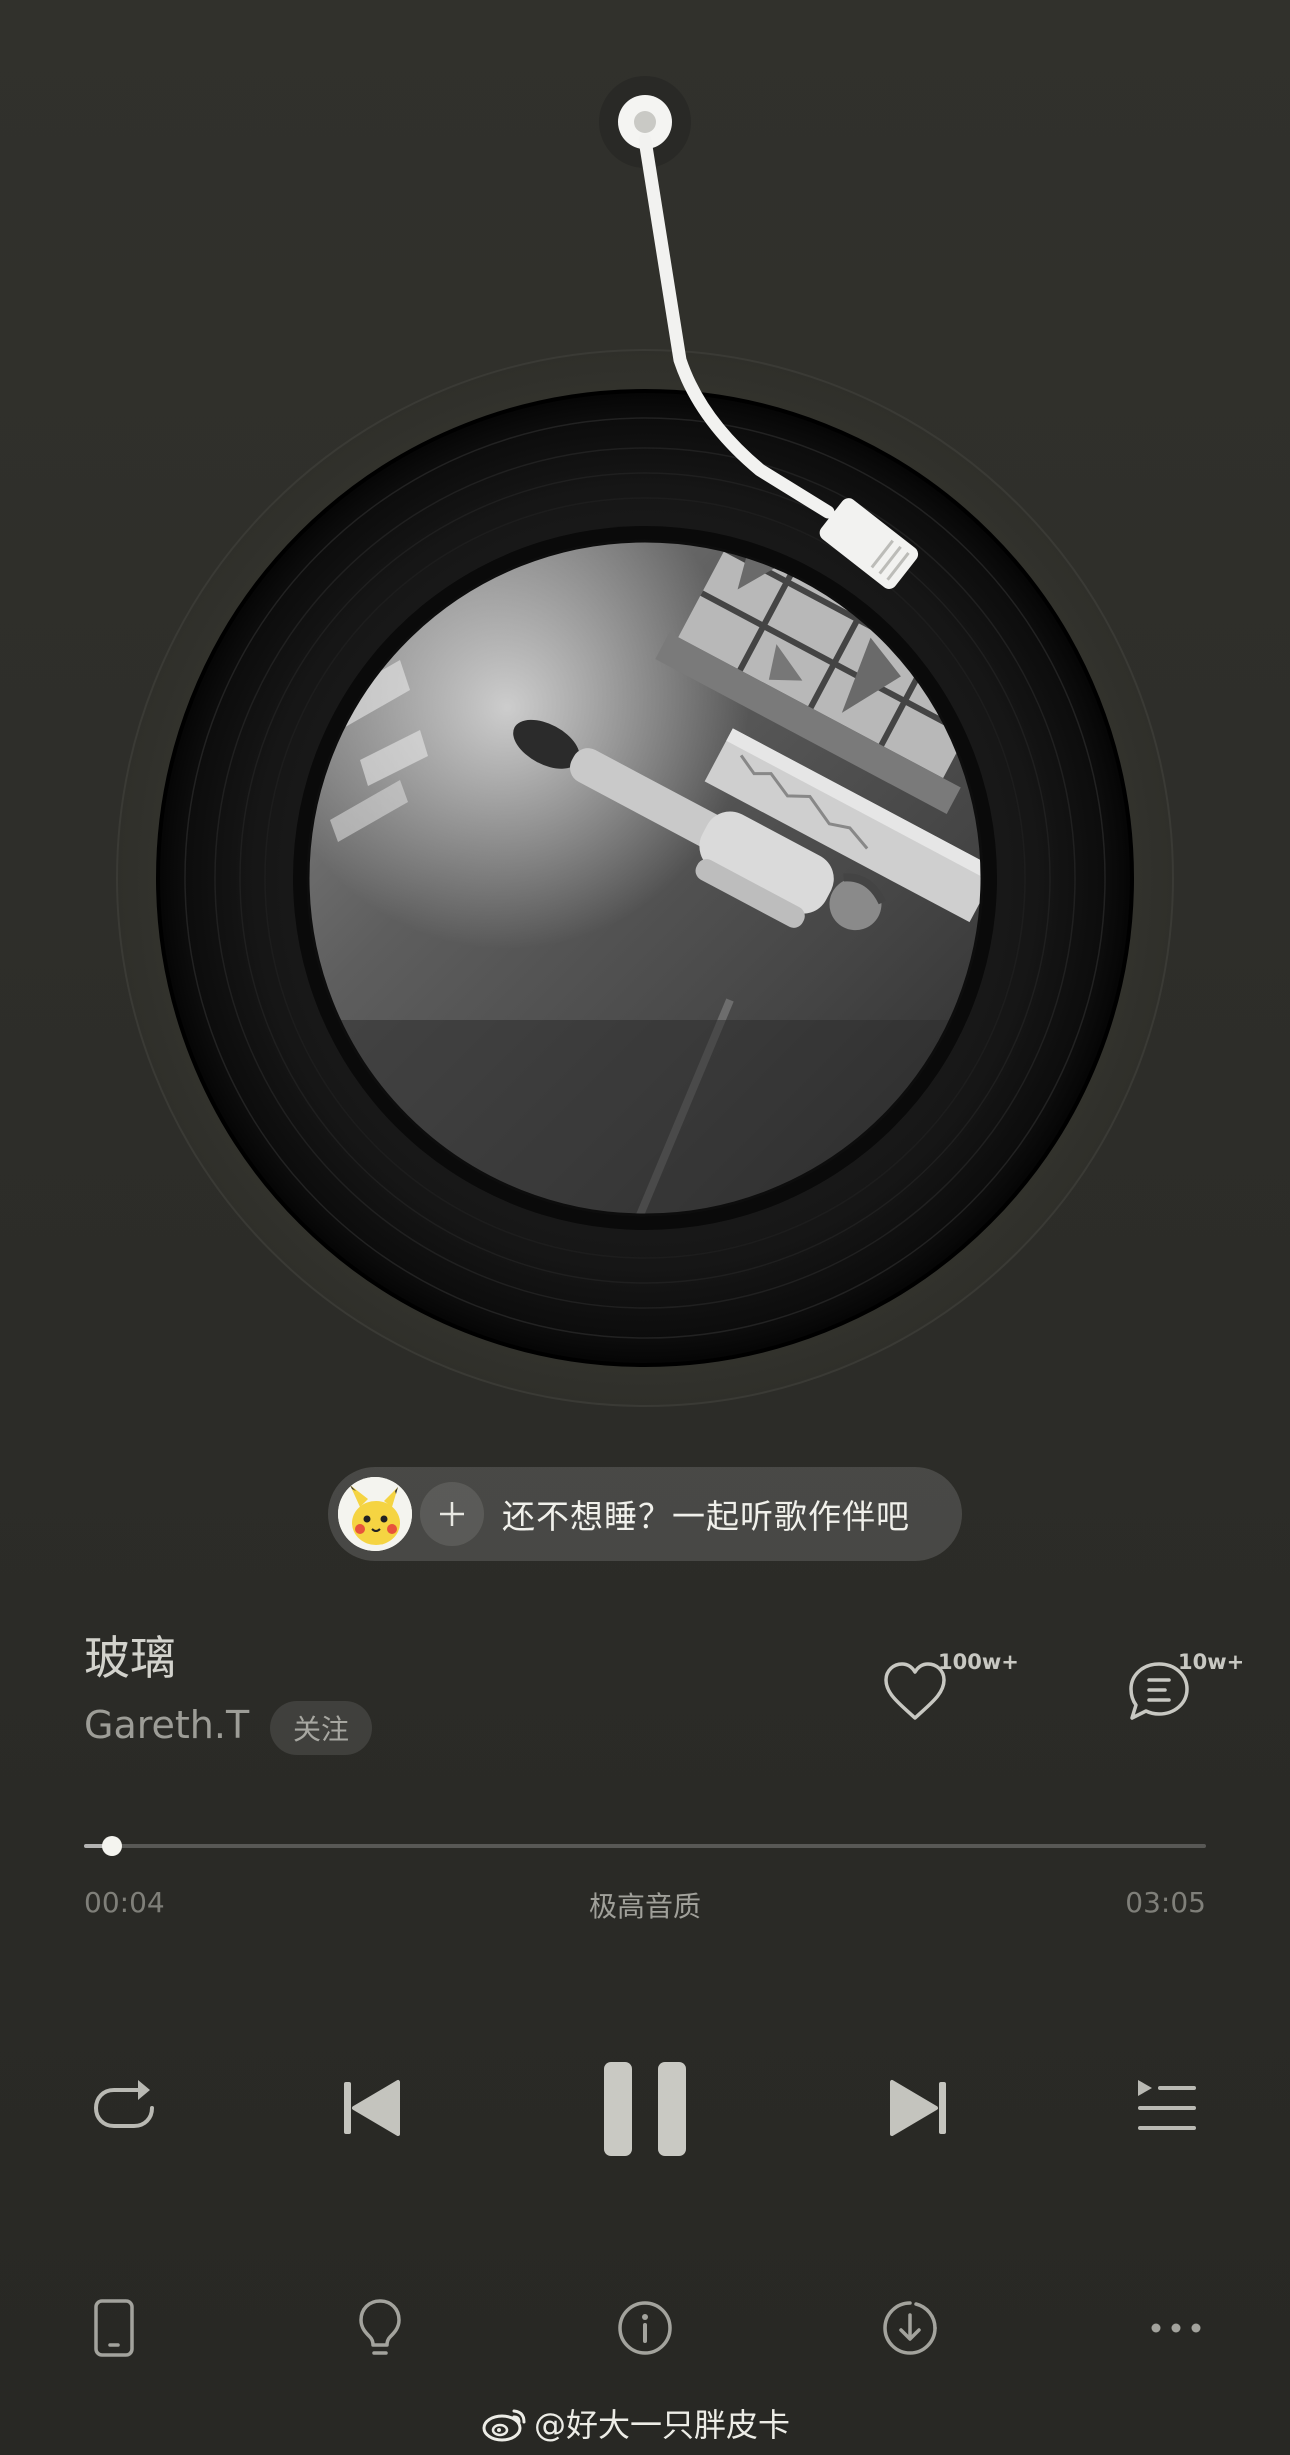 This screenshot has width=1290, height=2455. What do you see at coordinates (910, 2328) in the screenshot?
I see `download-icon` at bounding box center [910, 2328].